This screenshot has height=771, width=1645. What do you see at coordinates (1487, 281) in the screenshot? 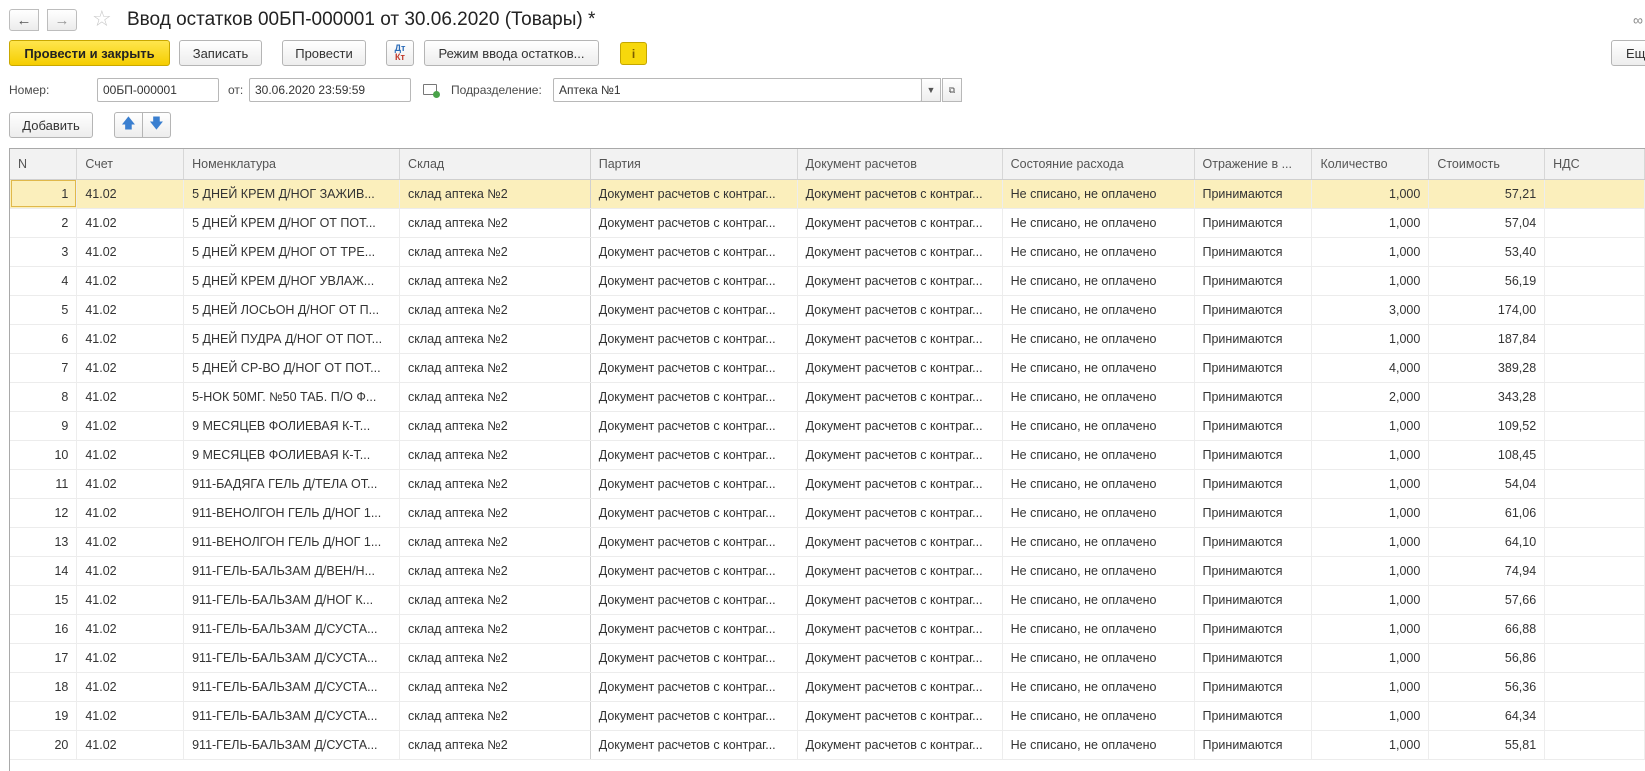
I see `col-cost-cell: 56,19` at bounding box center [1487, 281].